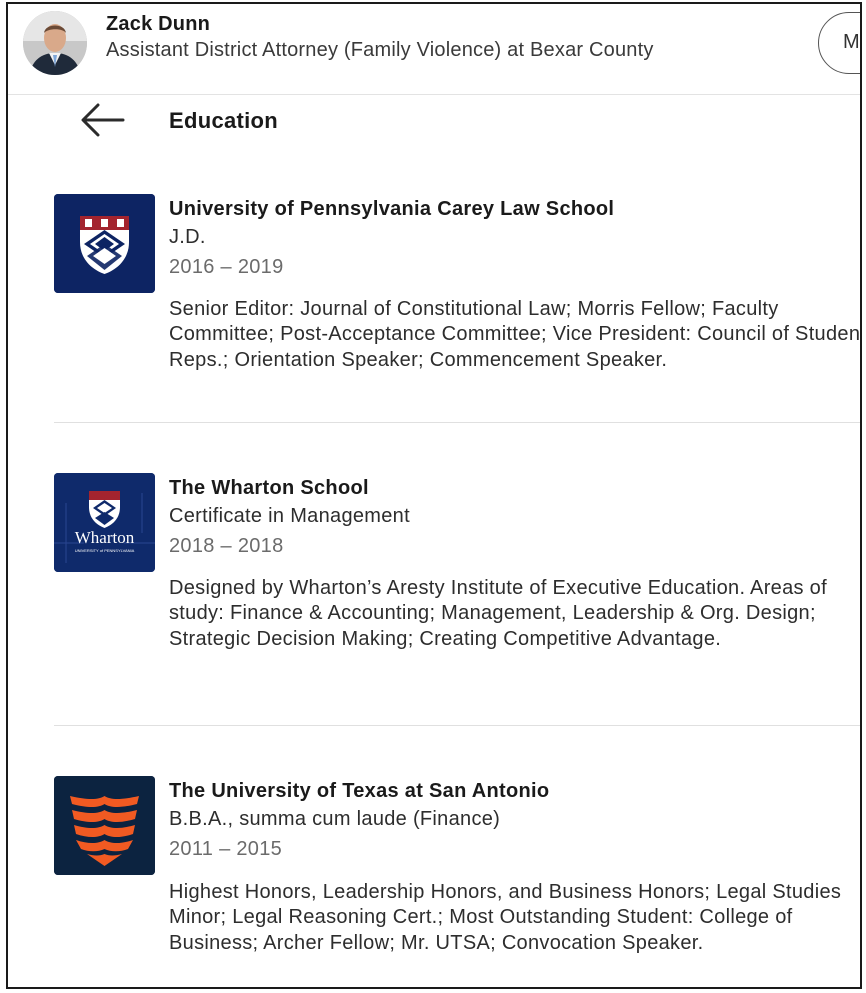 The width and height of the screenshot is (866, 993). Describe the element at coordinates (359, 791) in the screenshot. I see `school-name: The University of Texas at San Antonio` at that location.